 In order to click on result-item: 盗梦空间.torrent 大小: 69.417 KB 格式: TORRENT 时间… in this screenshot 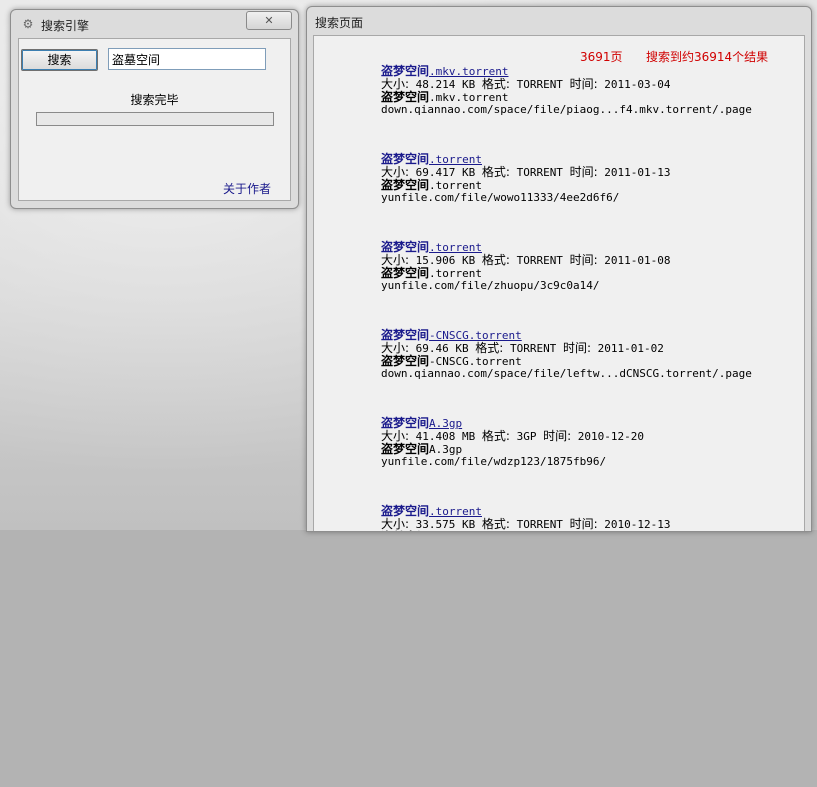, I will do `click(591, 197)`.